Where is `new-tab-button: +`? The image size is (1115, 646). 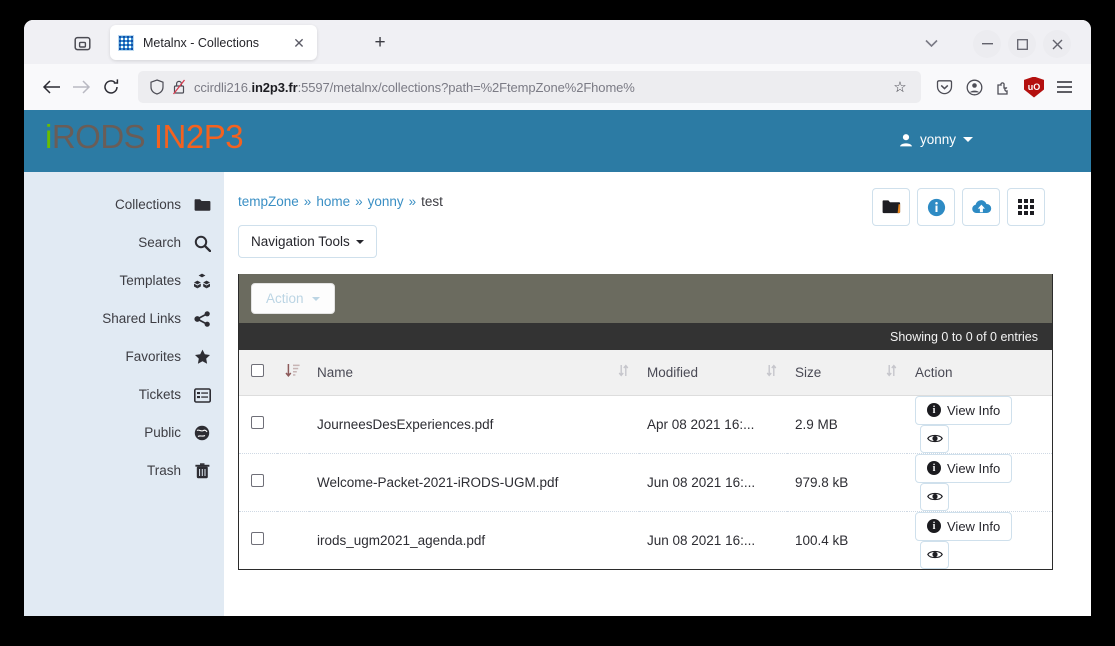 new-tab-button: + is located at coordinates (380, 43).